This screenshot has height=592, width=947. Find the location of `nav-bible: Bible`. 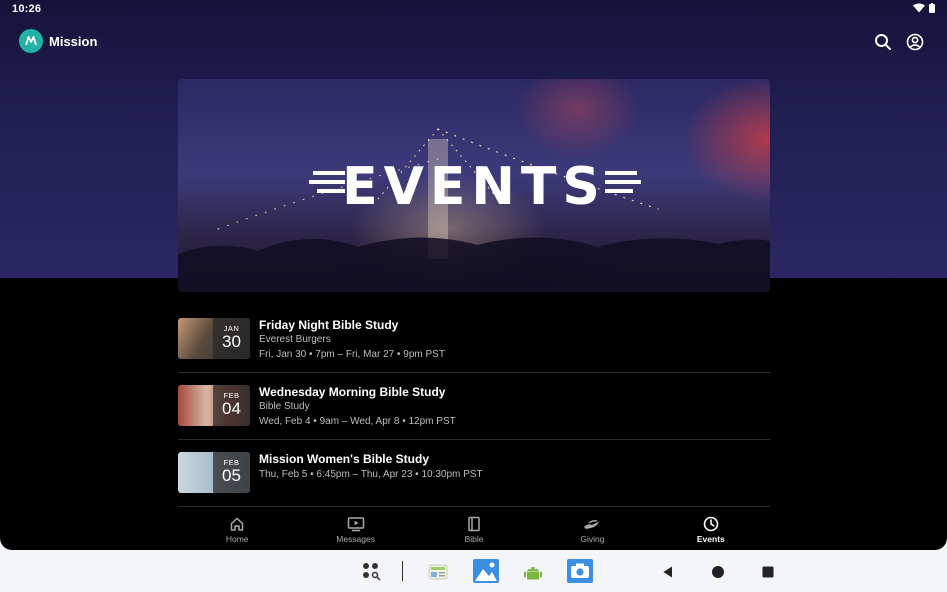

nav-bible: Bible is located at coordinates (474, 531).